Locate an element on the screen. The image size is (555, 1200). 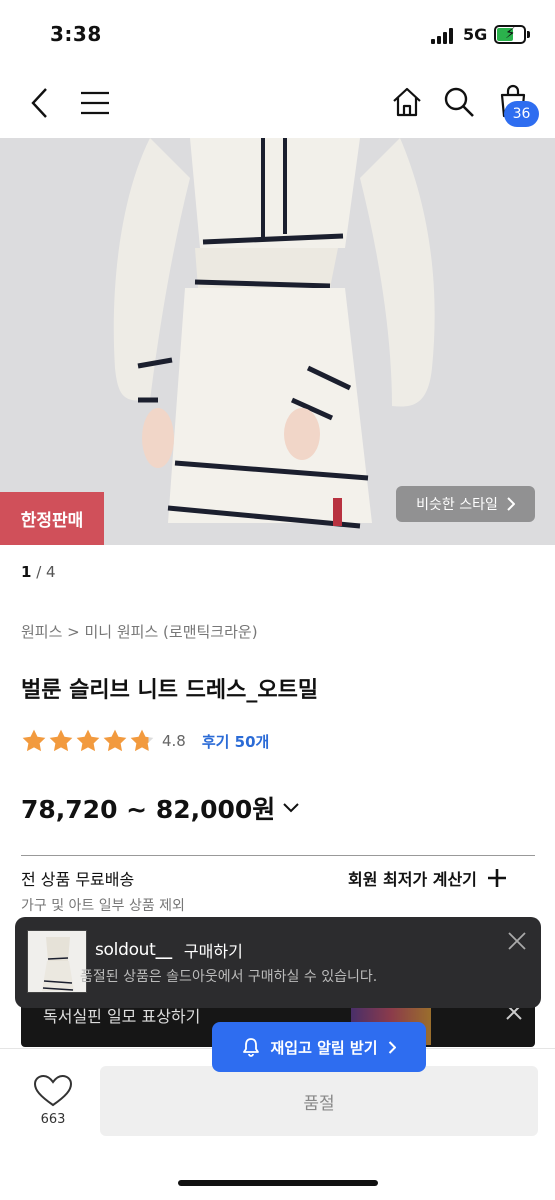
chevron-down-icon is located at coordinates (291, 808).